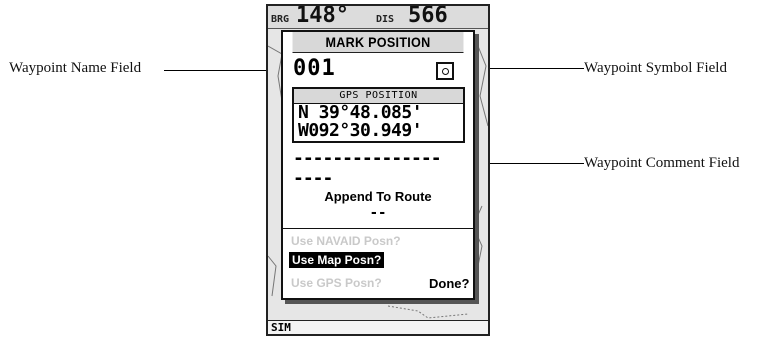 The height and width of the screenshot is (339, 780). Describe the element at coordinates (378, 228) in the screenshot. I see `options-divider` at that location.